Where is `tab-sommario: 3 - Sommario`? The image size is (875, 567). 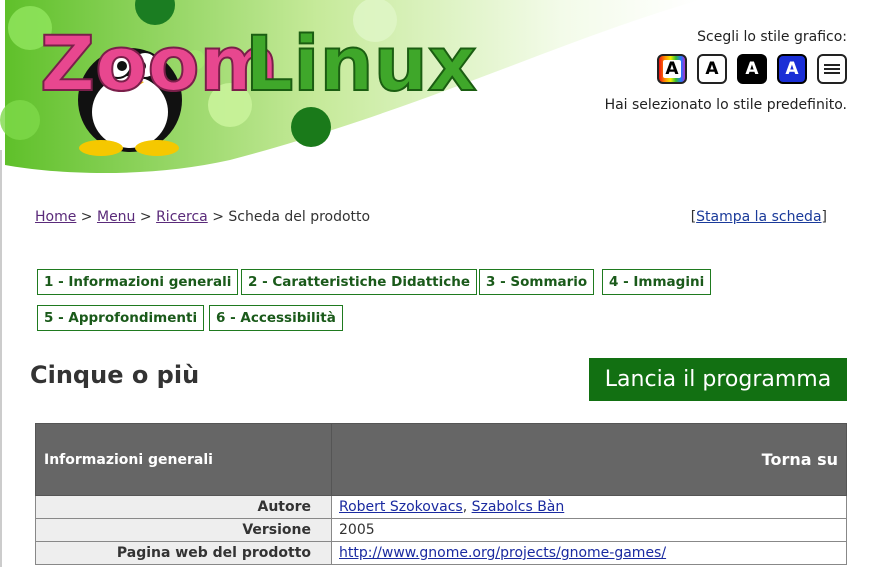 tab-sommario: 3 - Sommario is located at coordinates (537, 282).